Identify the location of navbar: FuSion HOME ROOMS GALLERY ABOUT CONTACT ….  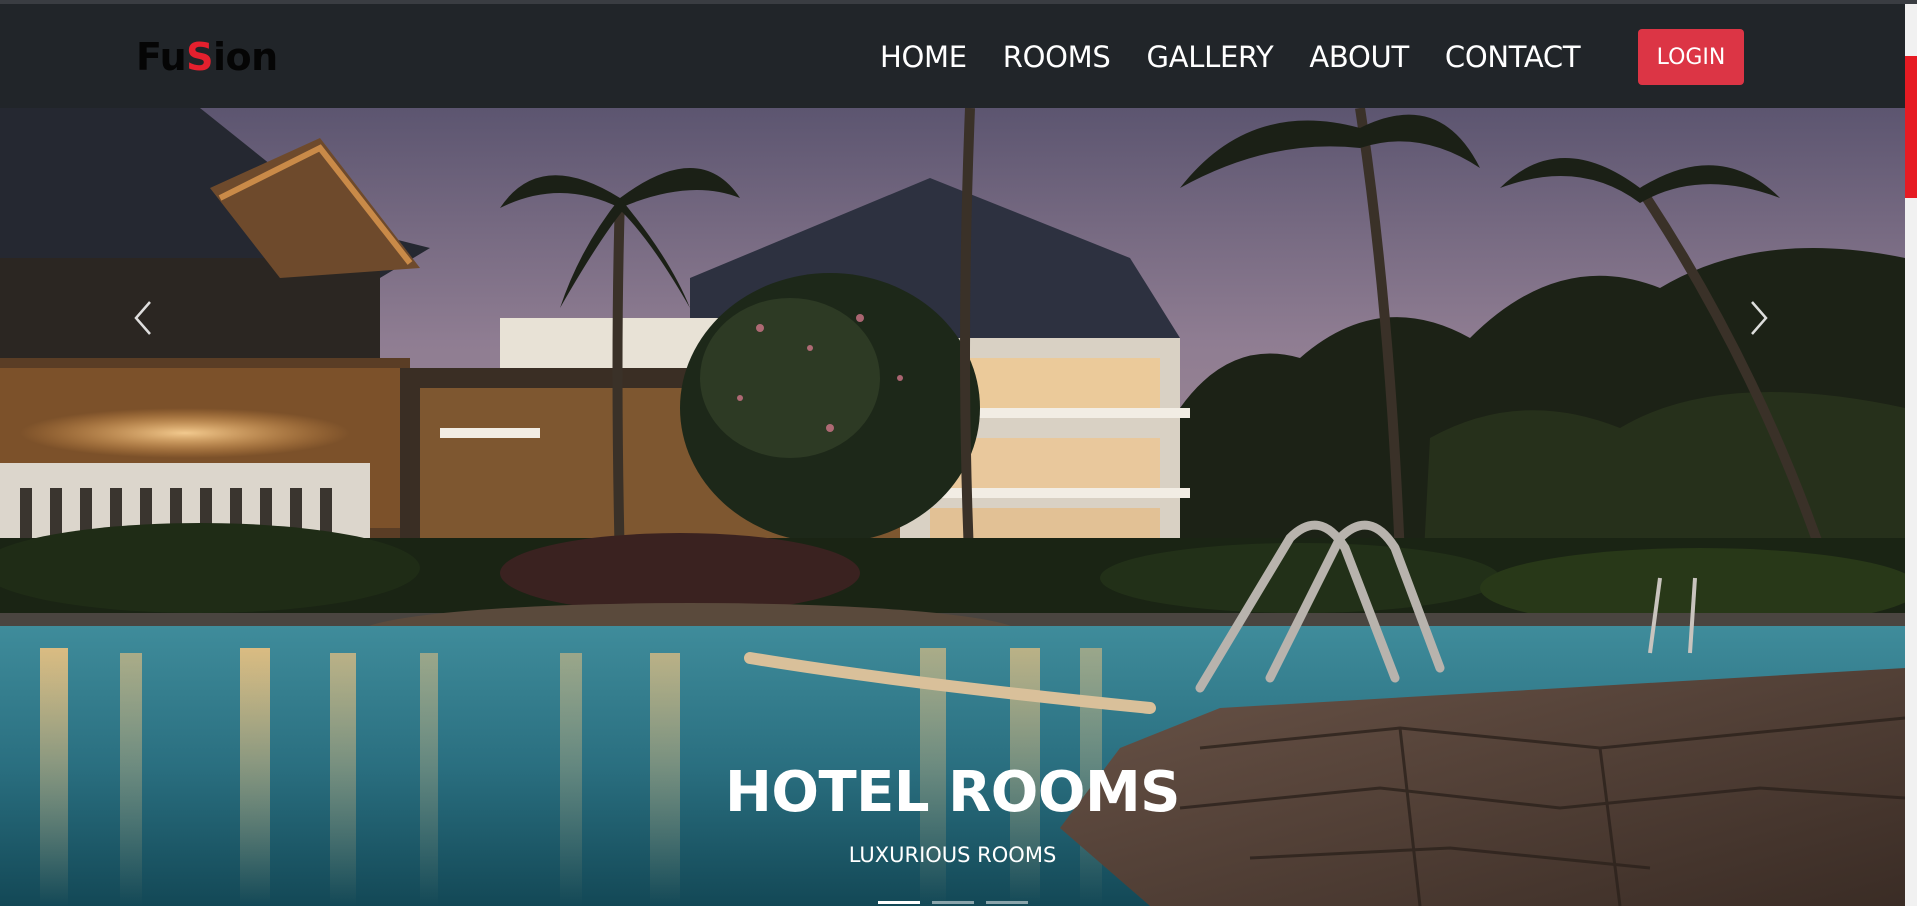
(952, 56).